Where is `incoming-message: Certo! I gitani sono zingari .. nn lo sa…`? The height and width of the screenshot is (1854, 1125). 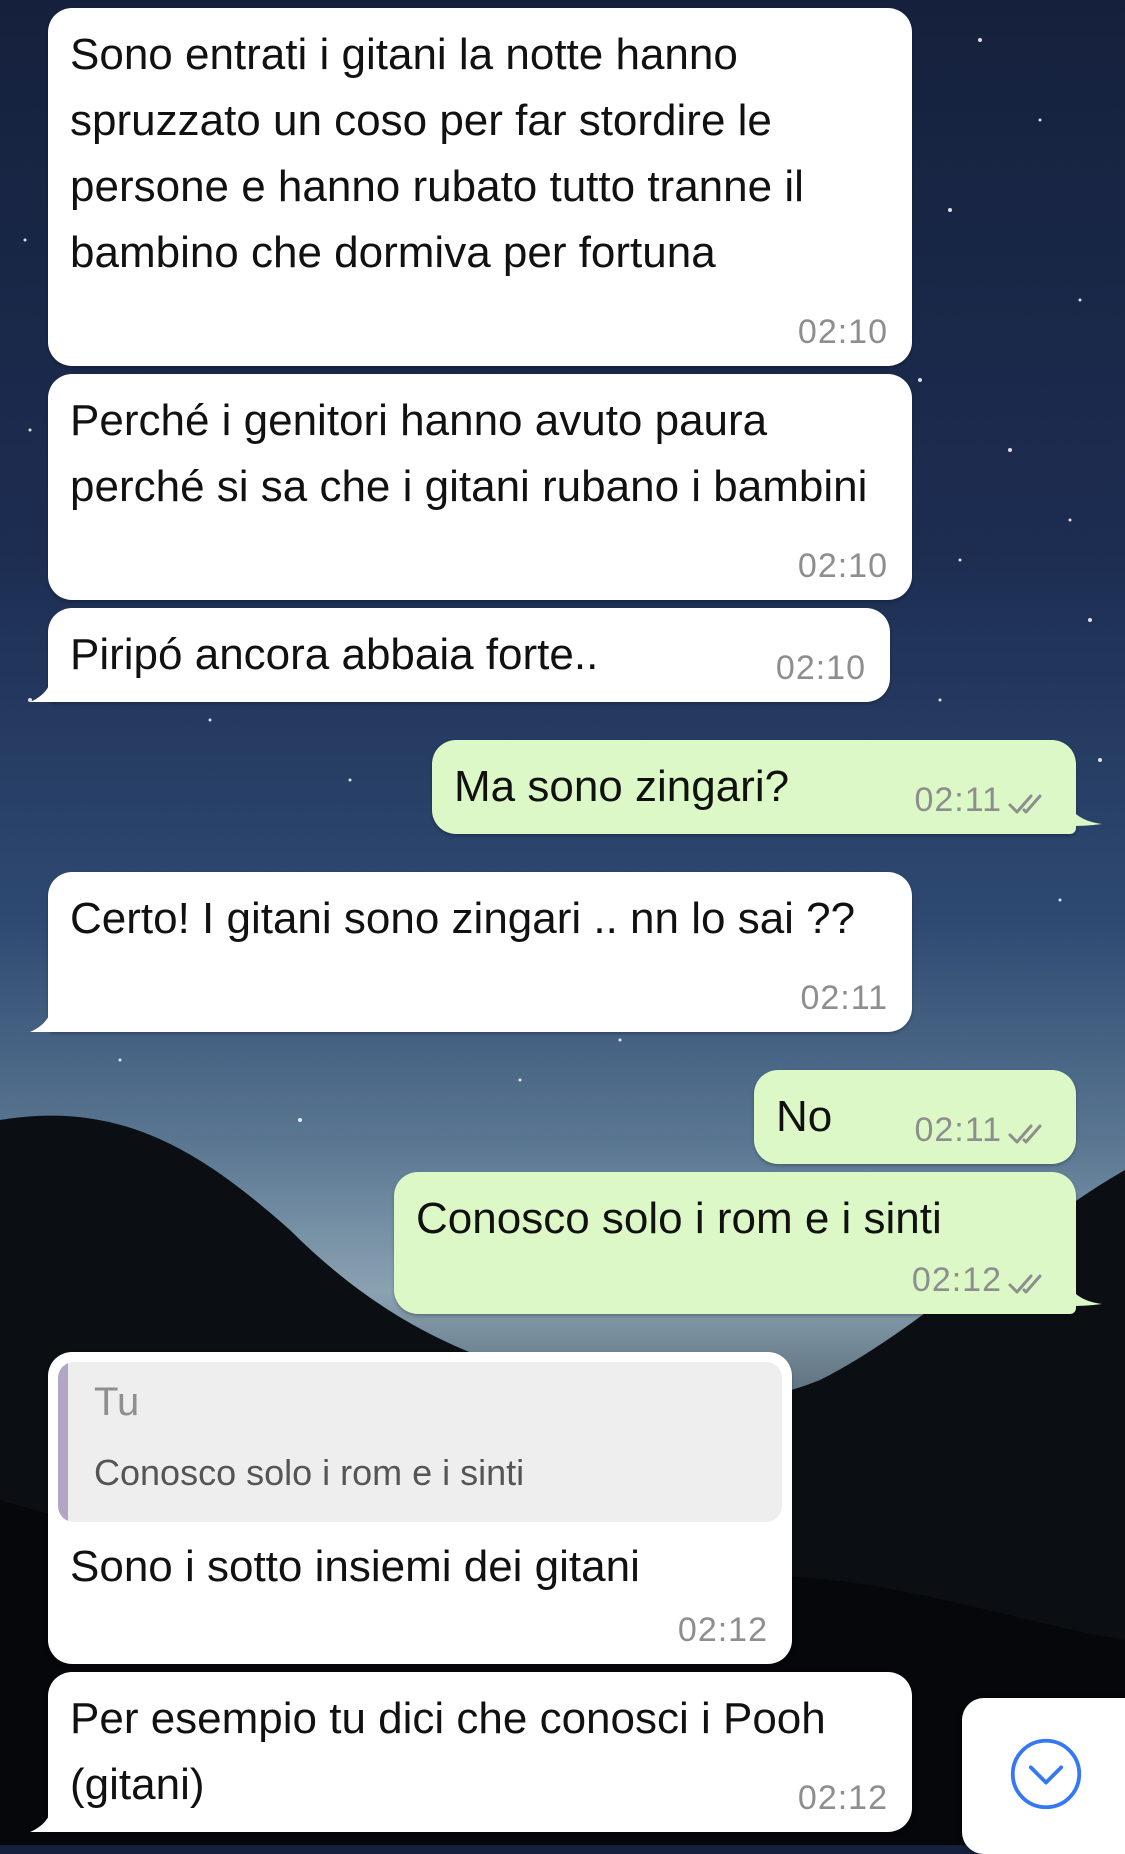
incoming-message: Certo! I gitani sono zingari .. nn lo sa… is located at coordinates (471, 952).